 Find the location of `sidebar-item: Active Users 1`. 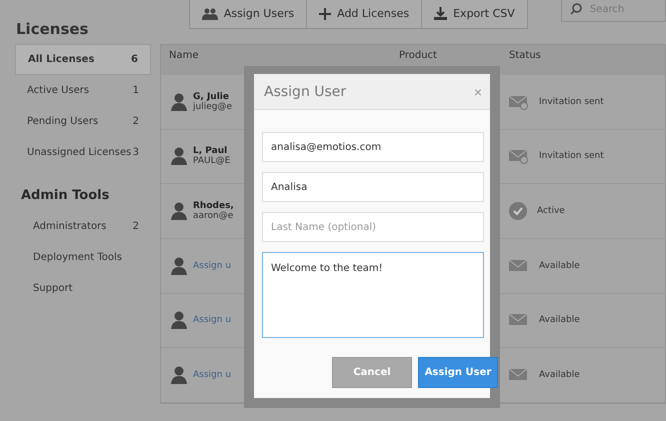

sidebar-item: Active Users 1 is located at coordinates (83, 90).